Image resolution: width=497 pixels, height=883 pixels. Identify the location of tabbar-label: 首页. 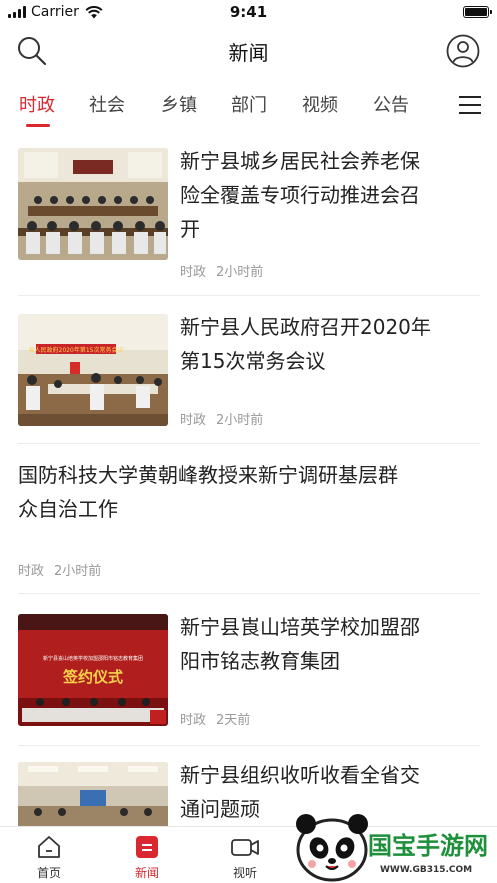
(48, 873).